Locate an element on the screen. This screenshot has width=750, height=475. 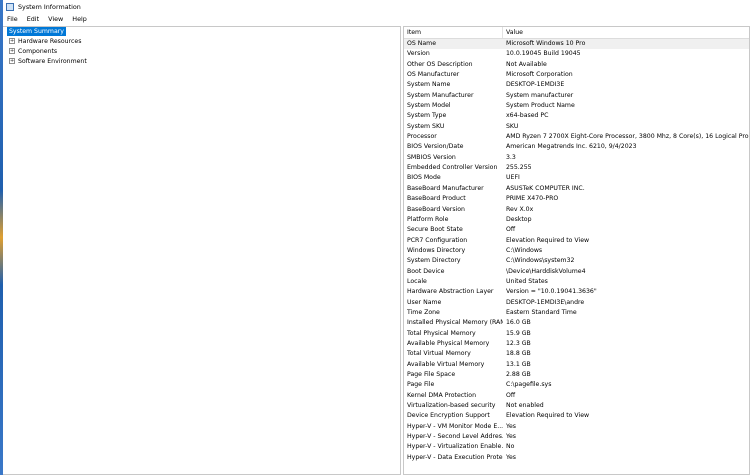
tree-item-label: Components is located at coordinates (38, 51).